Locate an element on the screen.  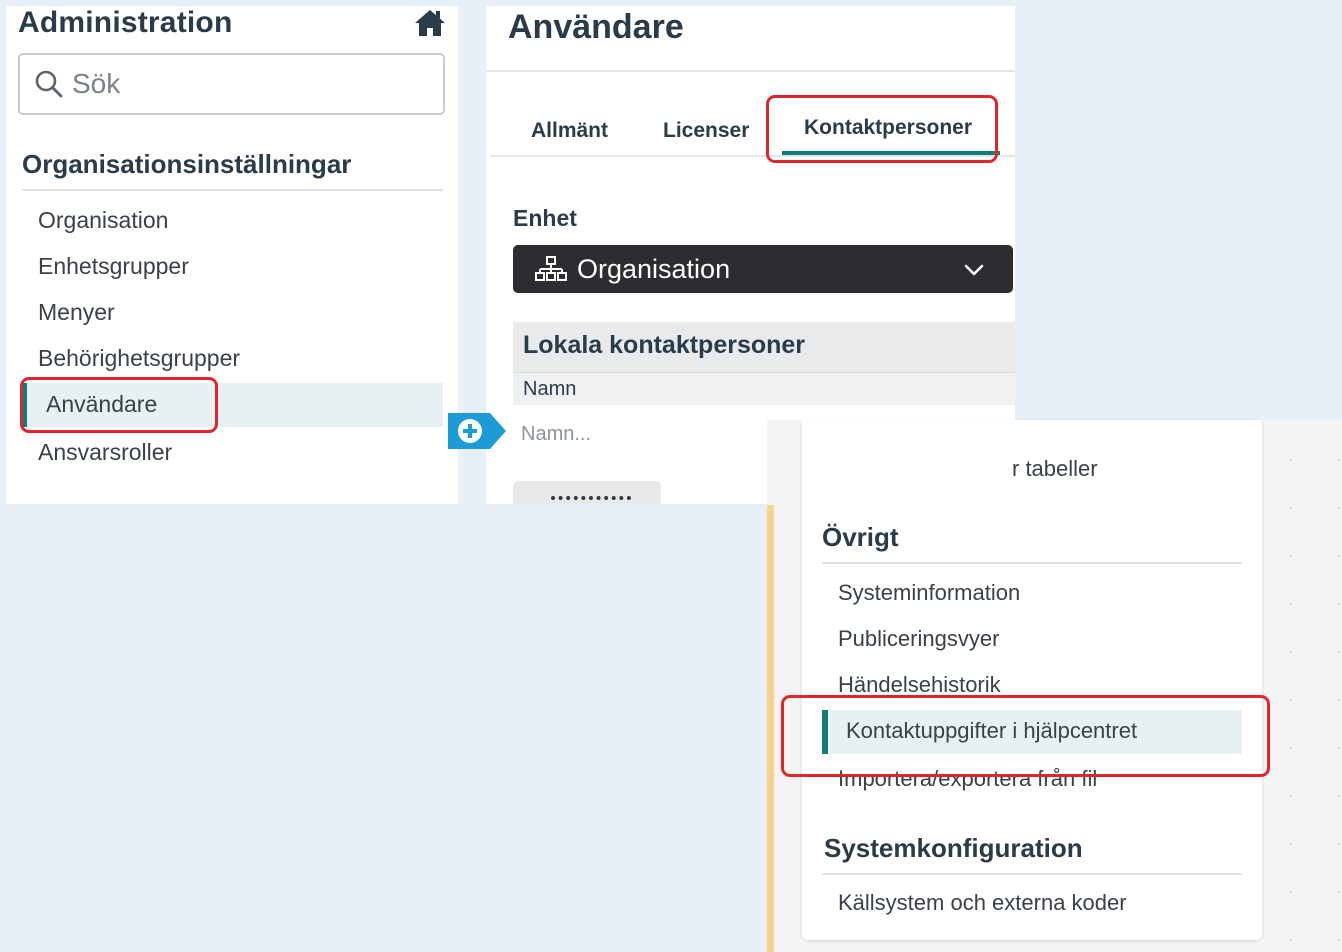
sidebar-item-ansvarsroller: Ansvarsroller is located at coordinates (105, 452).